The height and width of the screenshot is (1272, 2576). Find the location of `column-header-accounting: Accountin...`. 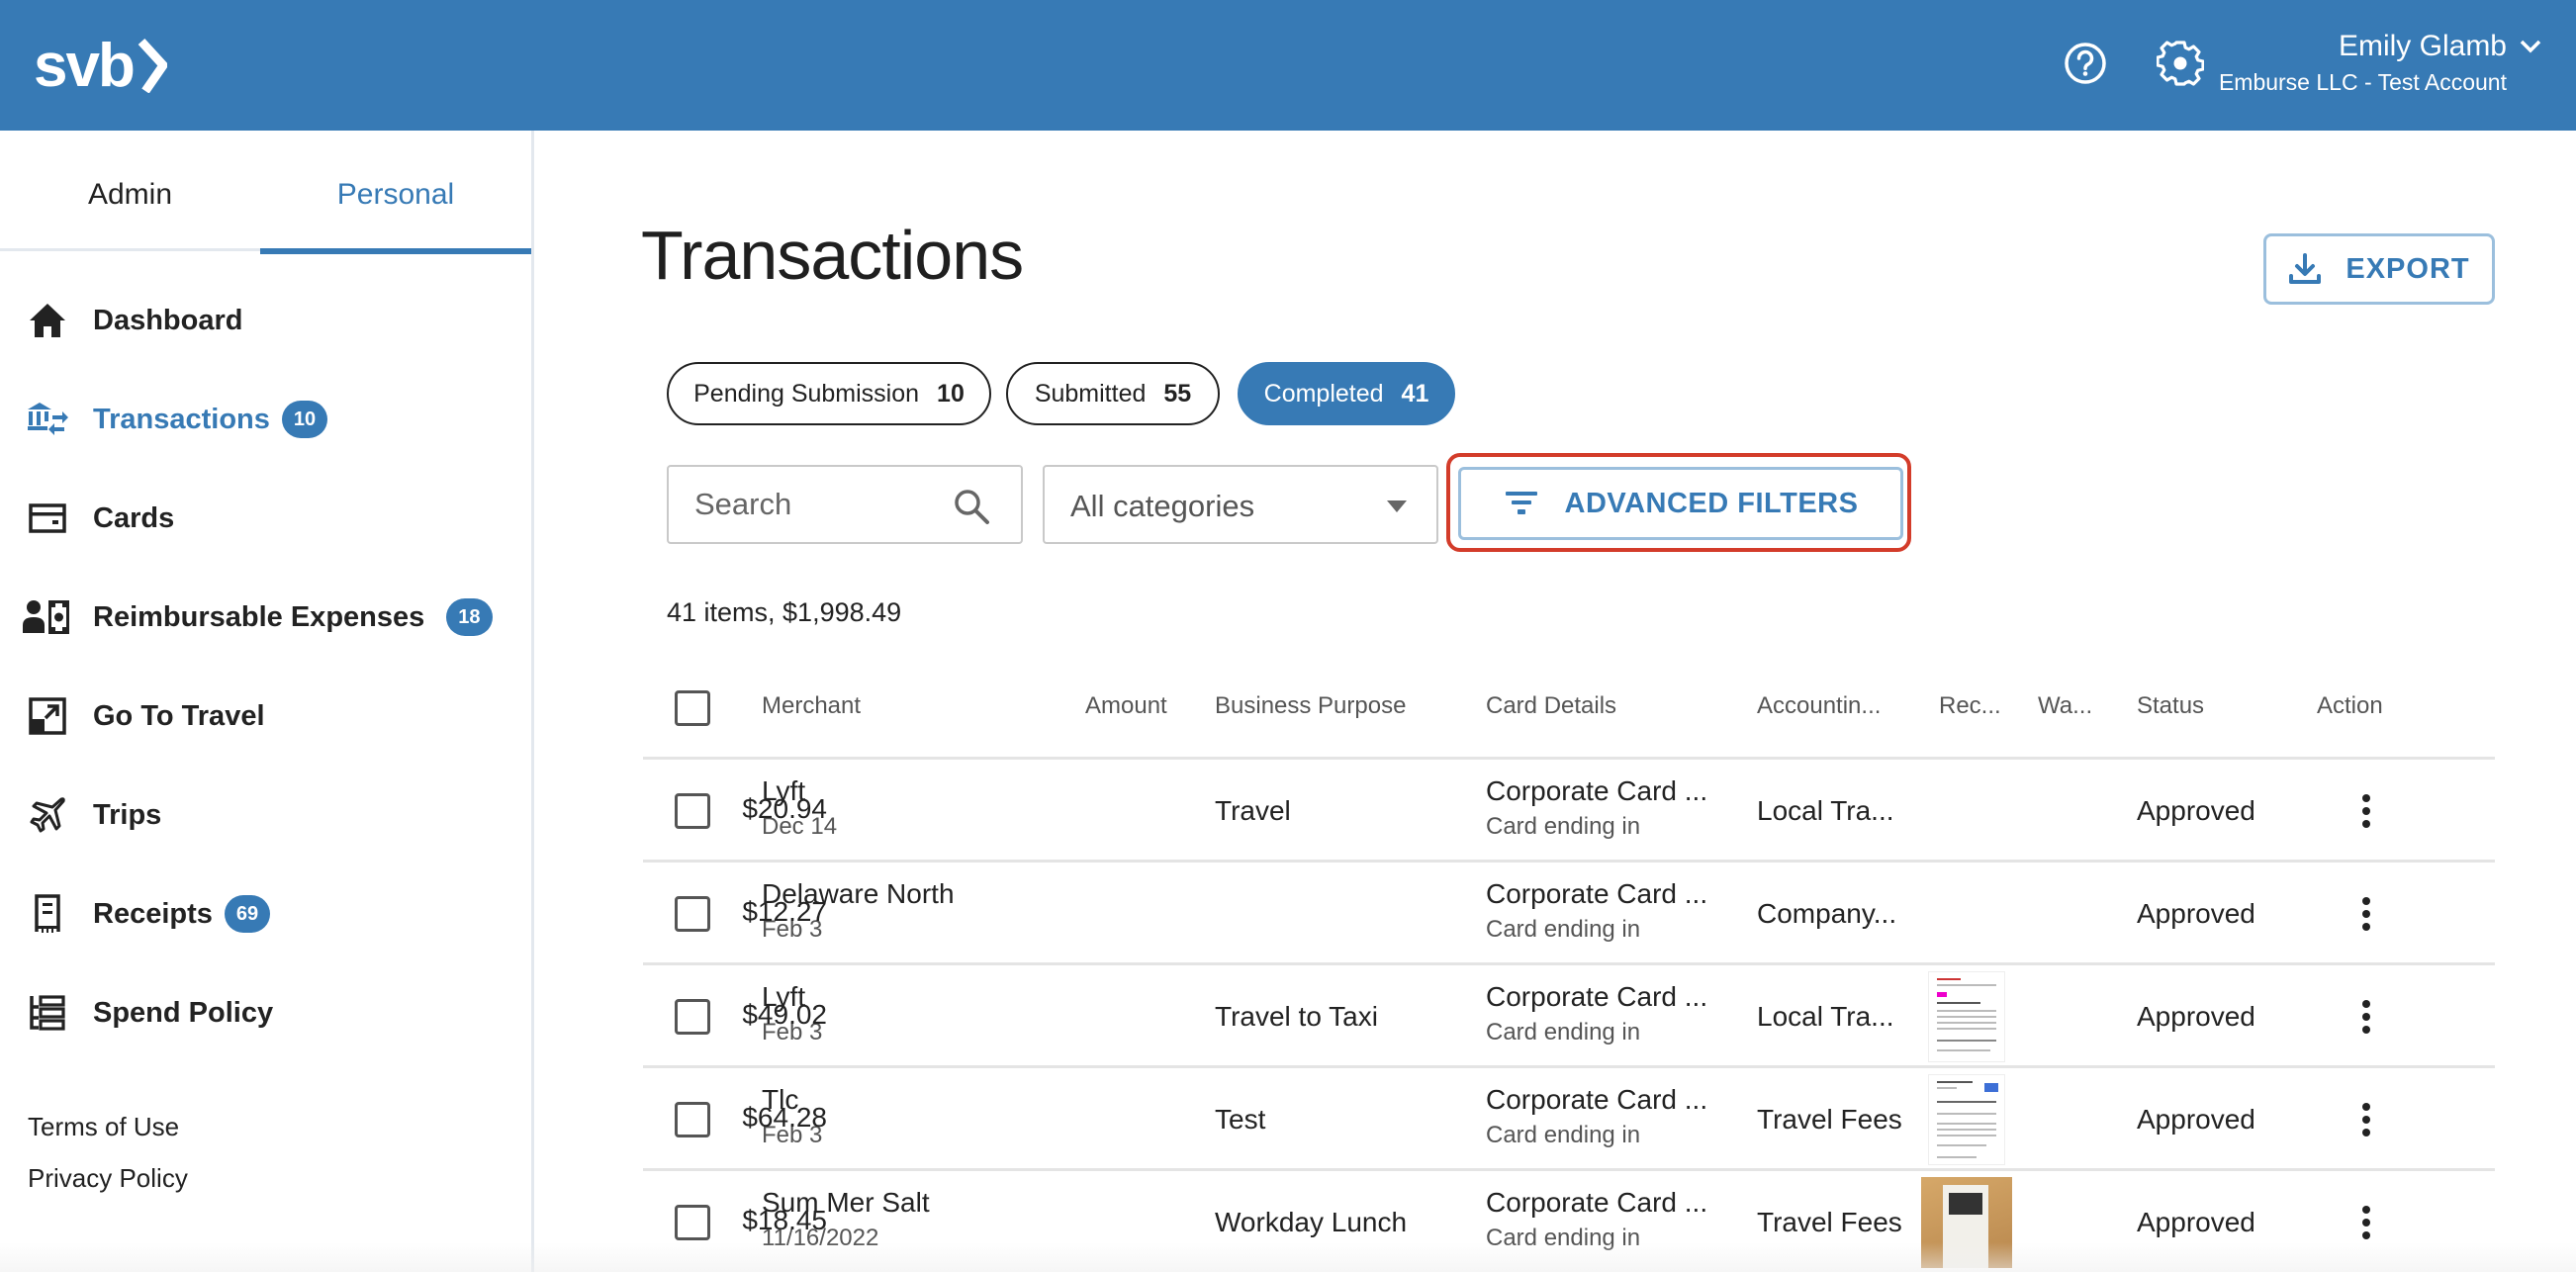

column-header-accounting: Accountin... is located at coordinates (1819, 706).